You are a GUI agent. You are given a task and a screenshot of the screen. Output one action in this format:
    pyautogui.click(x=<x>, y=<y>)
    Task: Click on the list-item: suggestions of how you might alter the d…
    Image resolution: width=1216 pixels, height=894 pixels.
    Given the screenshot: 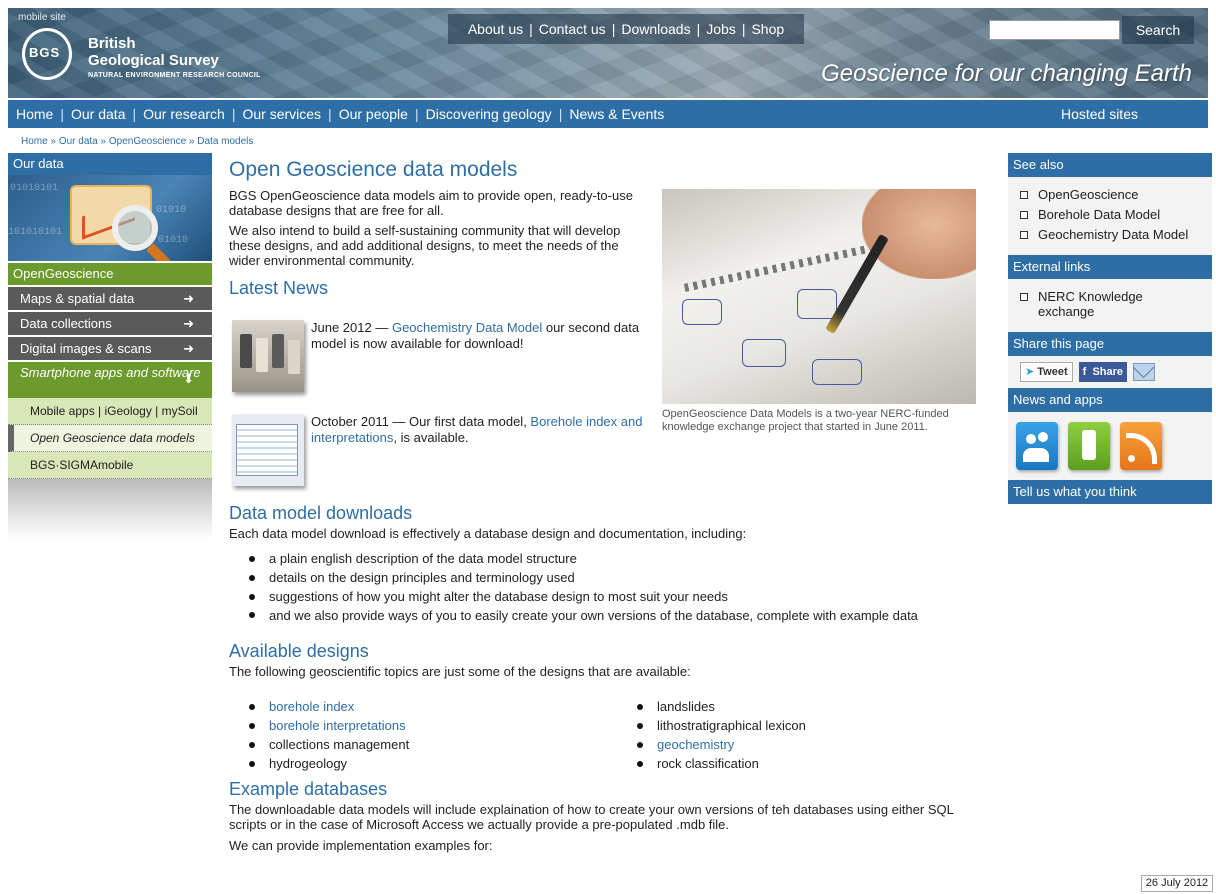 What is the action you would take?
    pyautogui.click(x=594, y=596)
    